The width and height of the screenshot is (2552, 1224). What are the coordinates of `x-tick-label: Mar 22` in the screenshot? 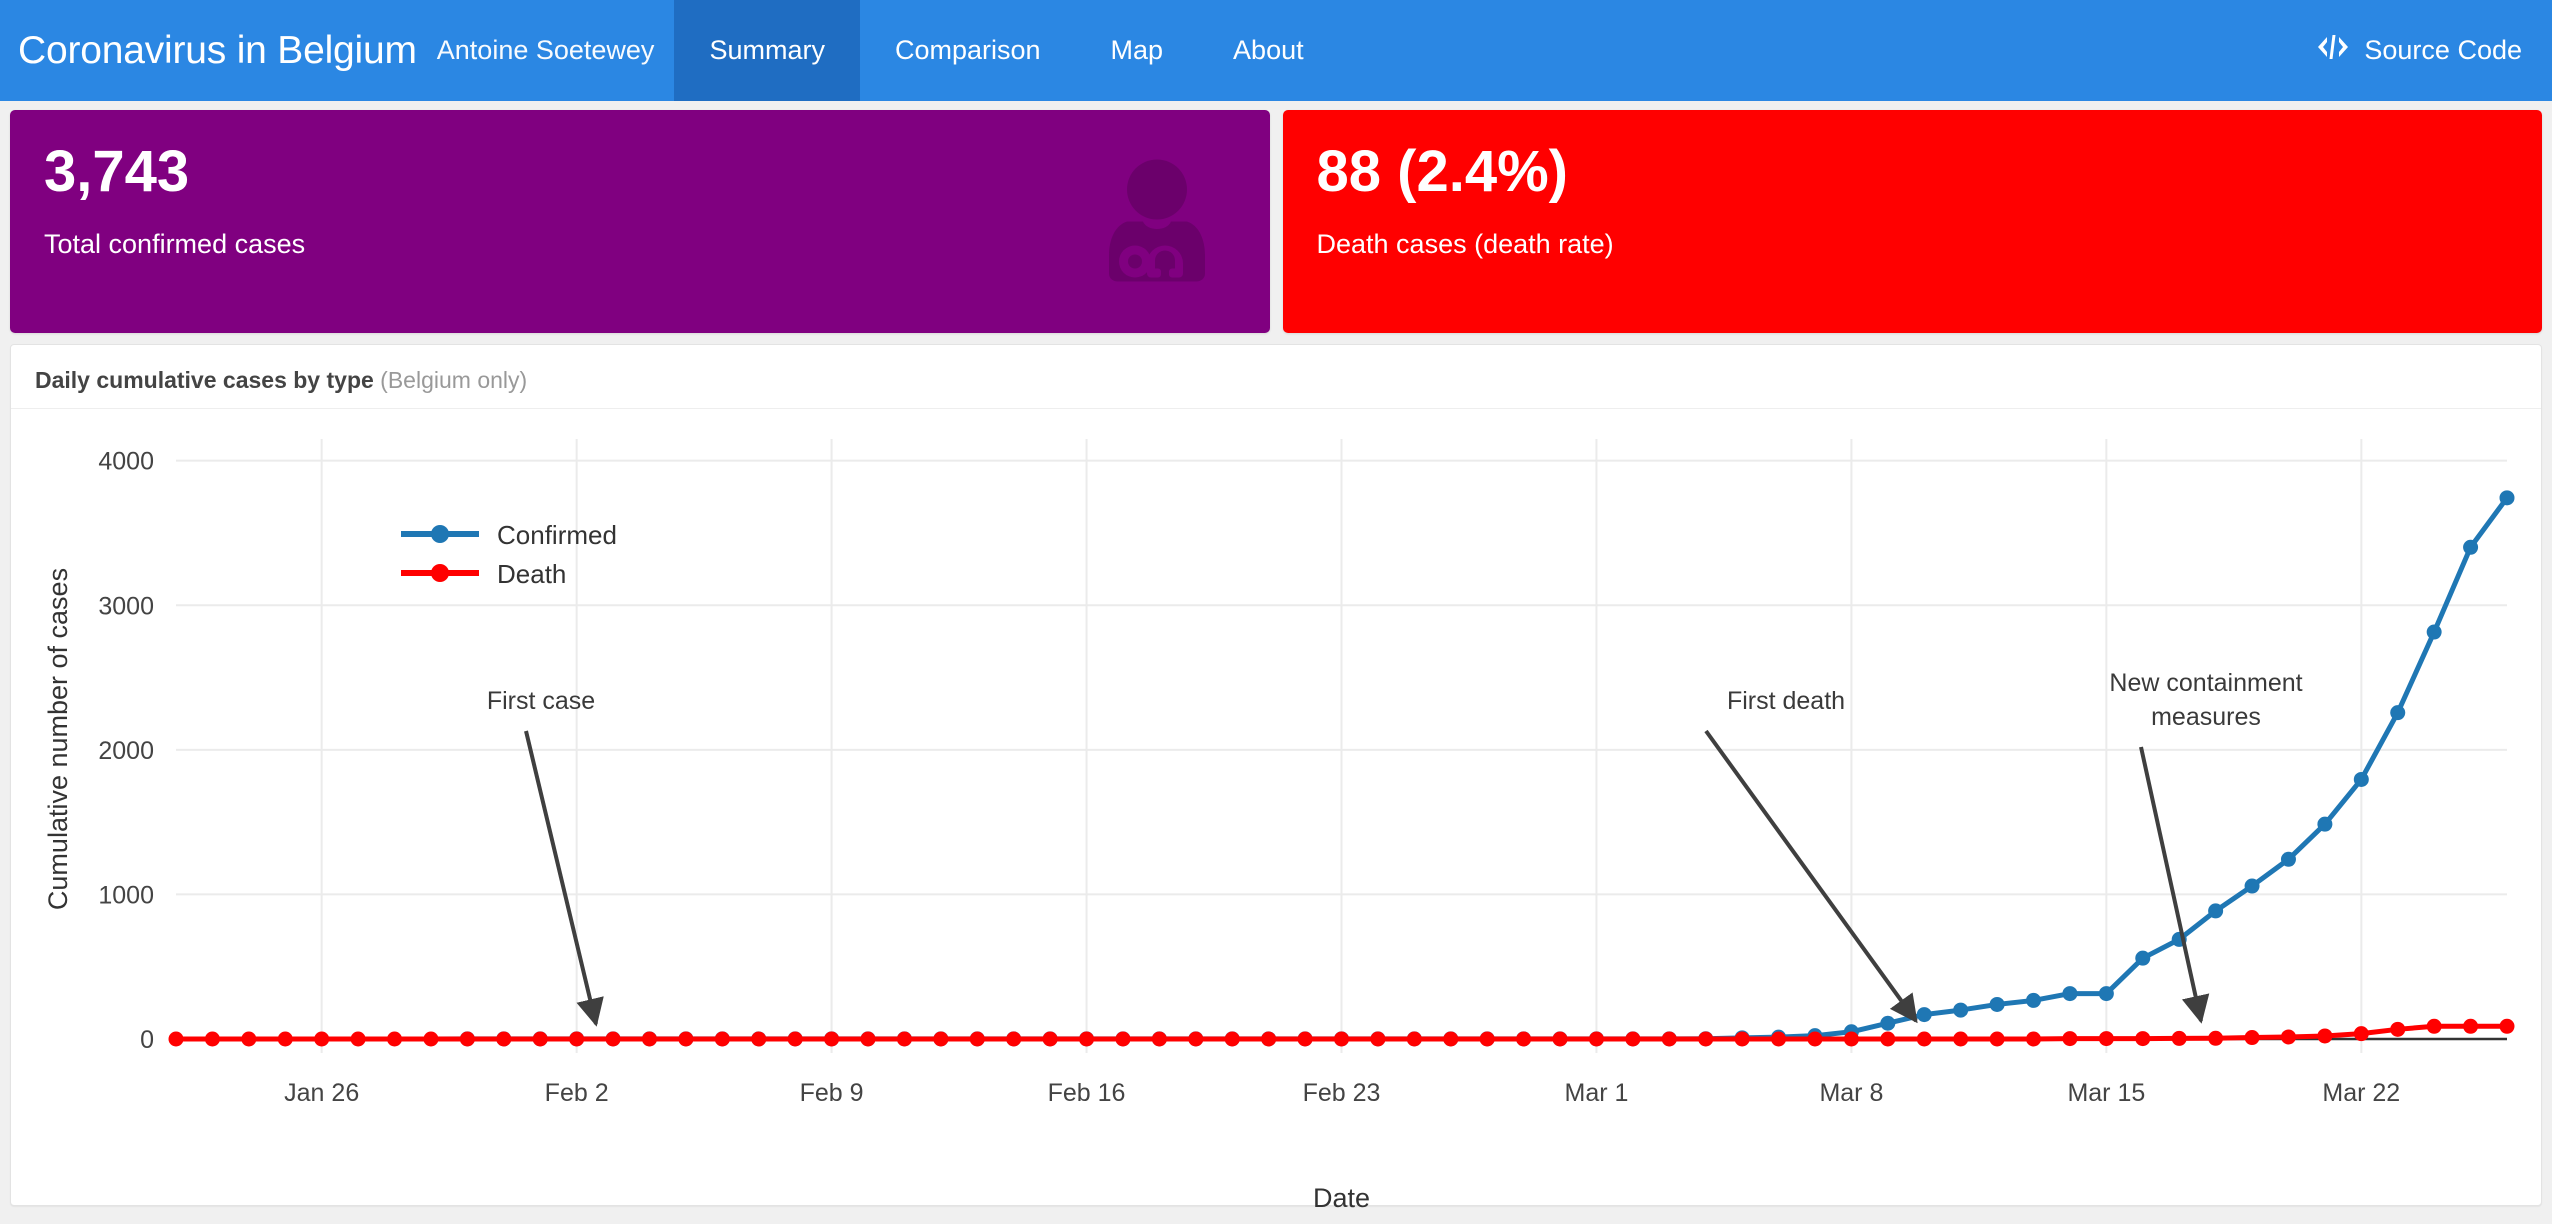 It's located at (2361, 1093).